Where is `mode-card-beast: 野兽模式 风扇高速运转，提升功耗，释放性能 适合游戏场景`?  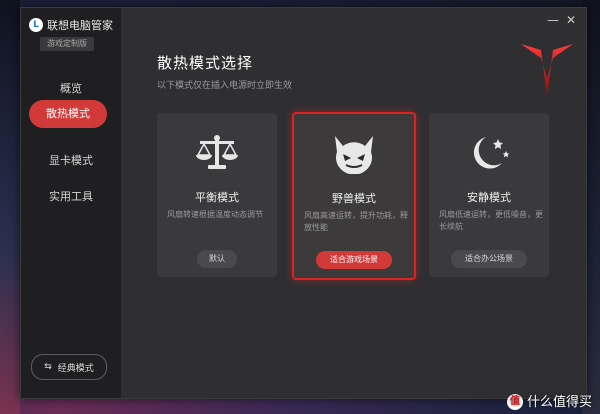
mode-card-beast: 野兽模式 风扇高速运转，提升功耗，释放性能 适合游戏场景 is located at coordinates (354, 196).